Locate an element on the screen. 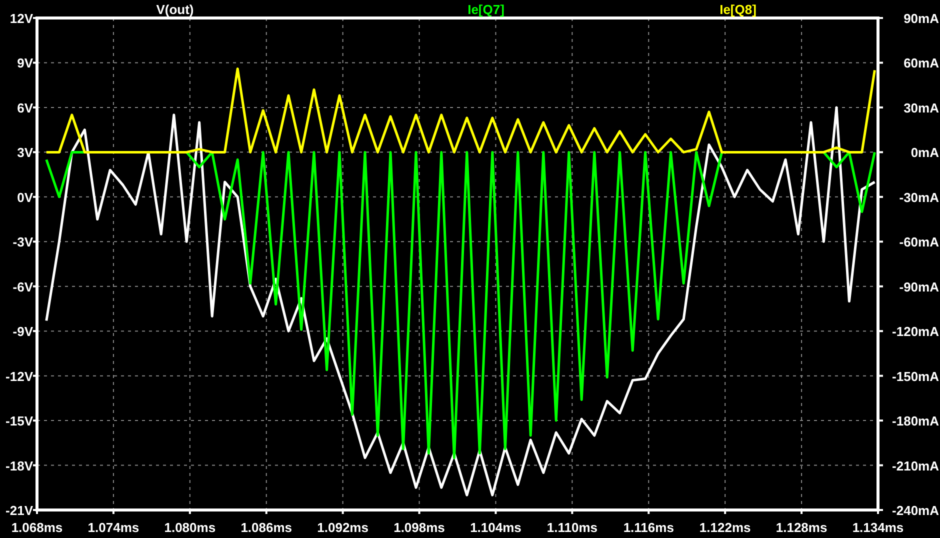 The image size is (940, 538). axis-tick-label: -3V is located at coordinates (22, 242).